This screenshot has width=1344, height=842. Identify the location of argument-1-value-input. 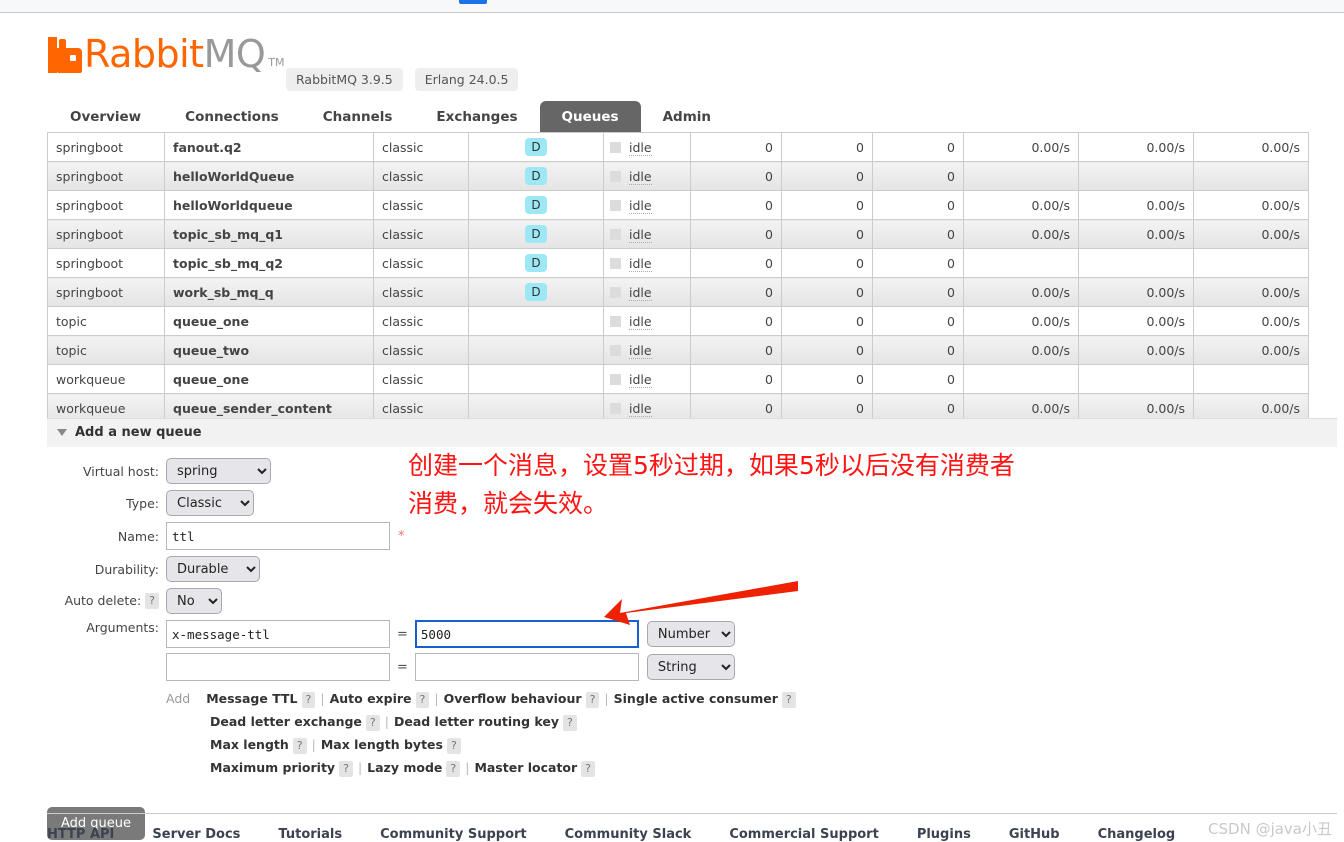
(526, 634).